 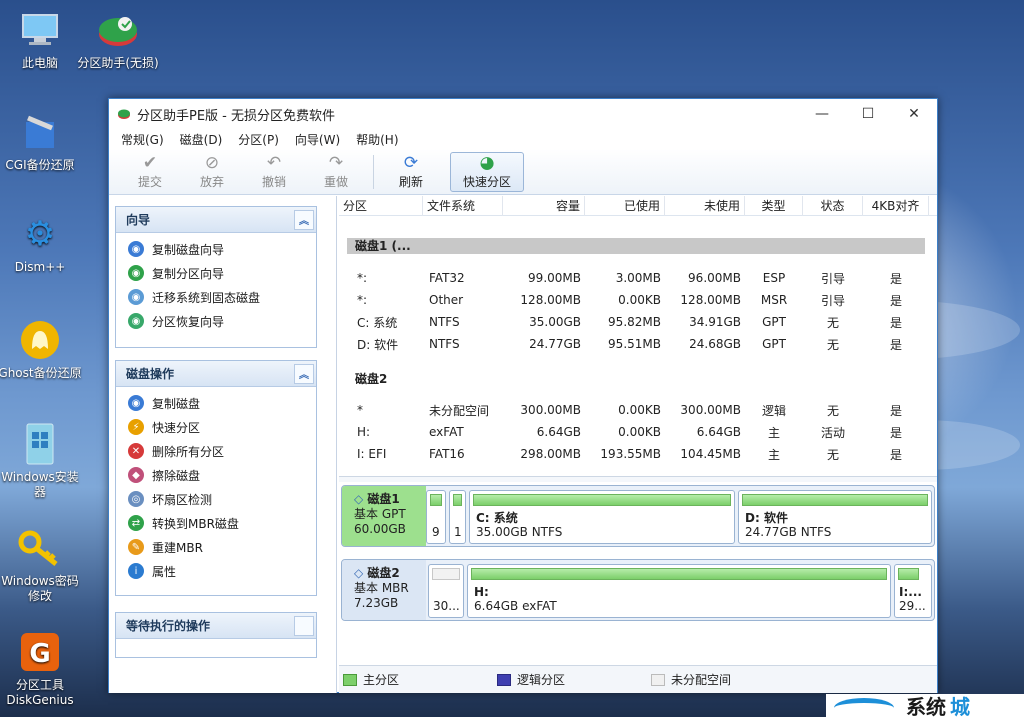 What do you see at coordinates (714, 278) in the screenshot?
I see `cell-free: 96.00MB` at bounding box center [714, 278].